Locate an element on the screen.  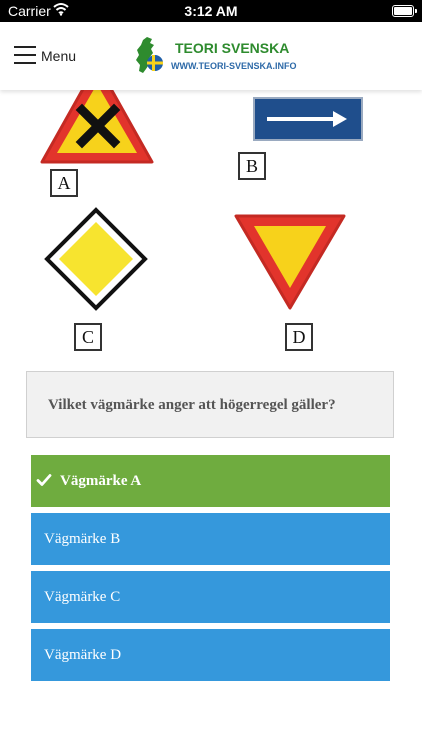
sweden-map-icon is located at coordinates (149, 55).